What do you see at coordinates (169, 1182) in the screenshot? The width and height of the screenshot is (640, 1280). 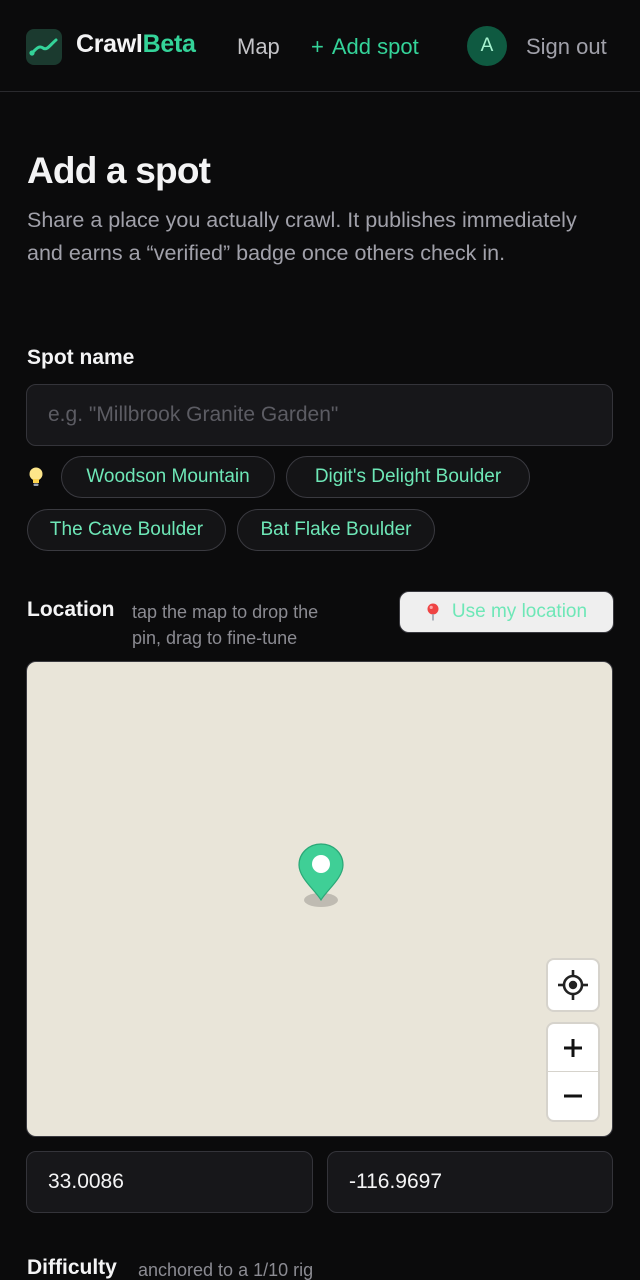 I see `latitude-input` at bounding box center [169, 1182].